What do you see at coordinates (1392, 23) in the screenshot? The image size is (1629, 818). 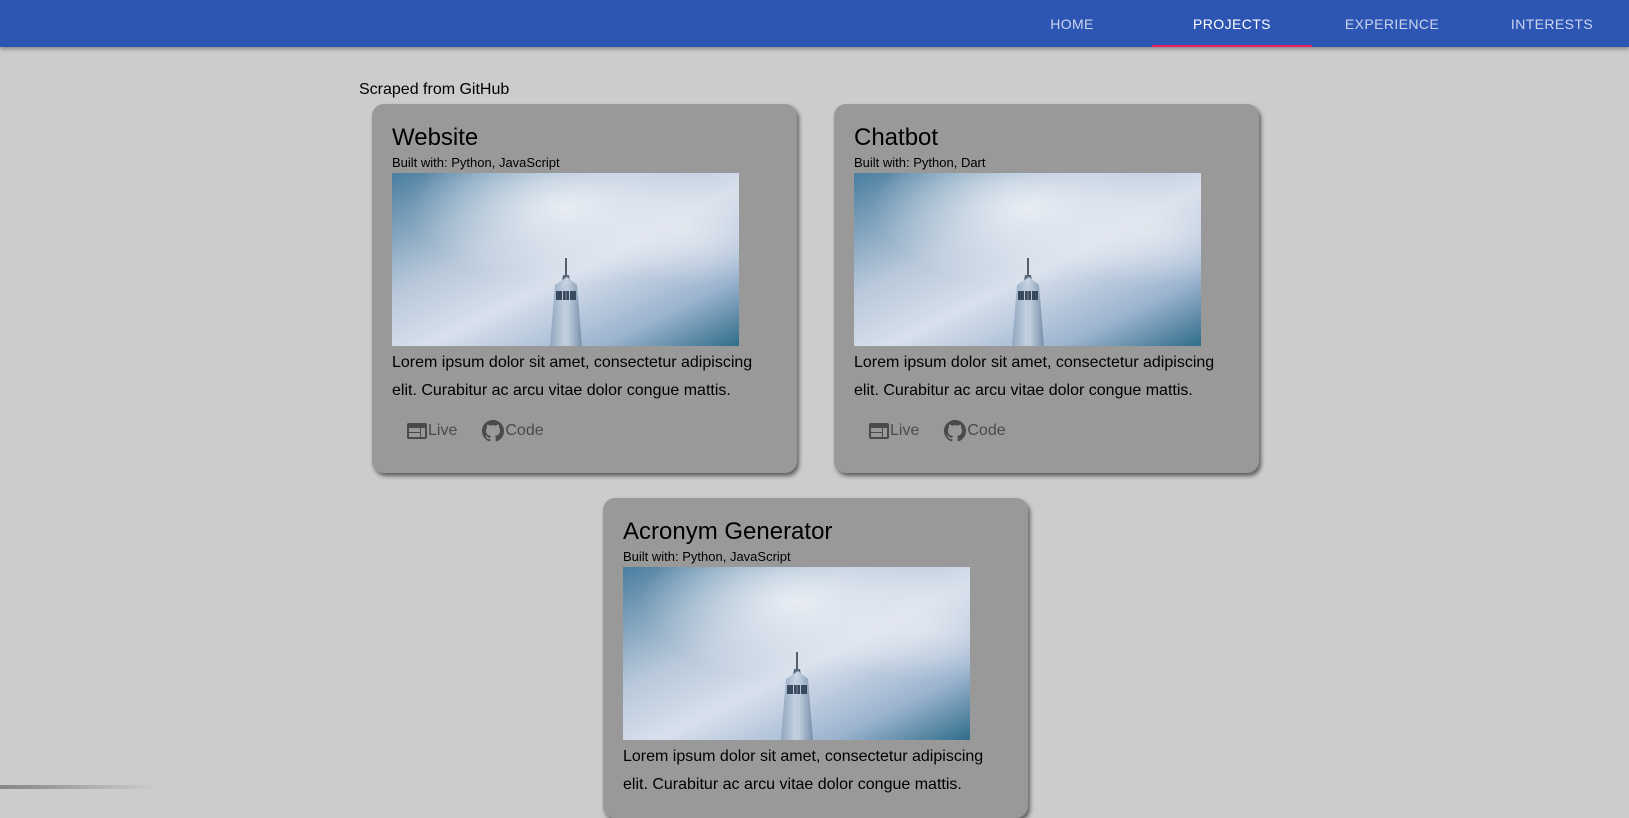 I see `tab-experience: EXPERIENCE` at bounding box center [1392, 23].